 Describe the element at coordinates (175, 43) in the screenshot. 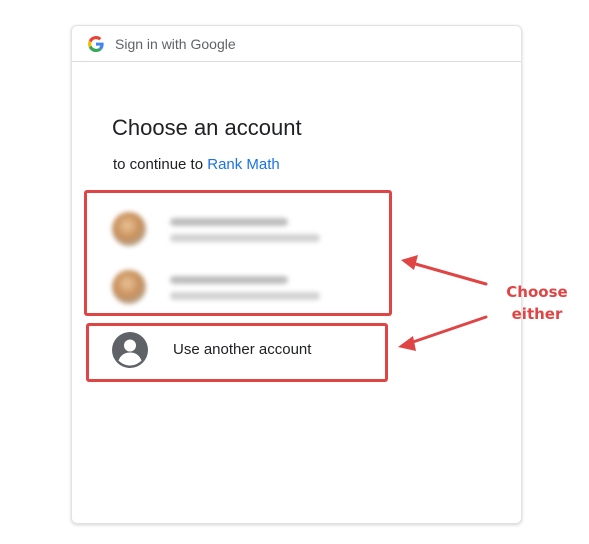

I see `header-title: Sign in with Google` at that location.